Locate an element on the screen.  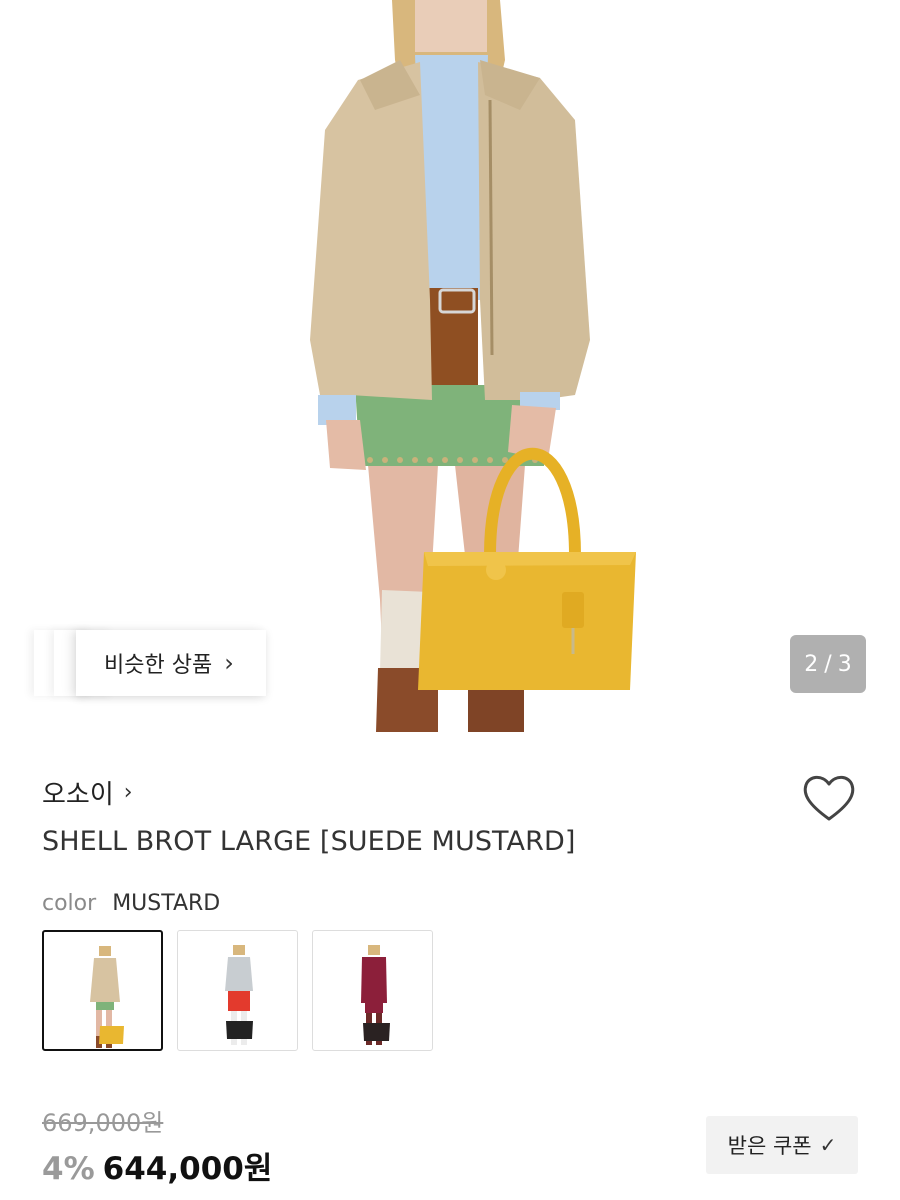
received-coupon-button: 받은 쿠폰 ✓ is located at coordinates (782, 1145).